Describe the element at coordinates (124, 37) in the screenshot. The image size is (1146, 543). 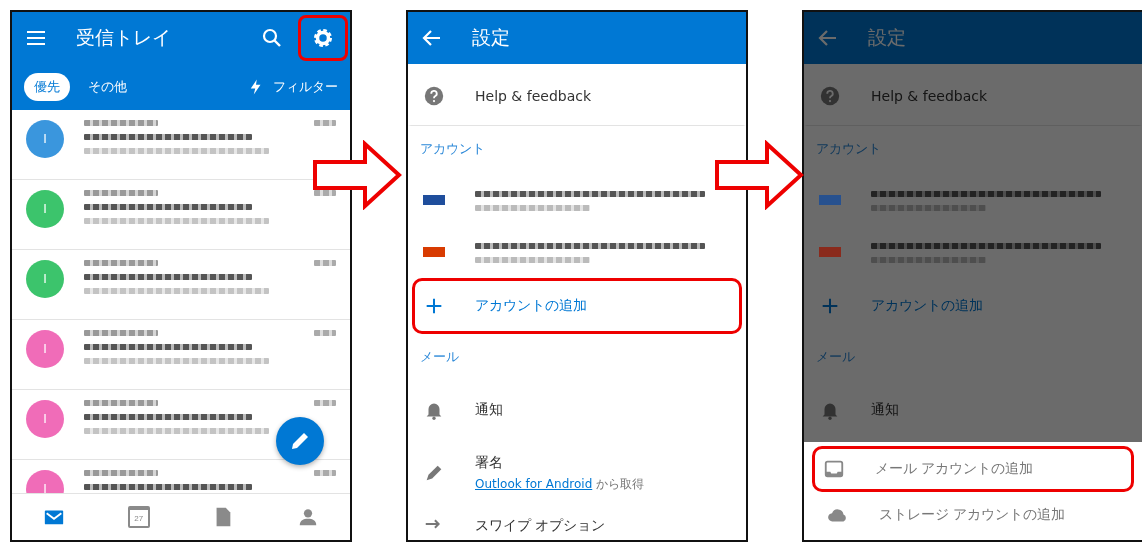
I see `app-title: 受信トレイ` at that location.